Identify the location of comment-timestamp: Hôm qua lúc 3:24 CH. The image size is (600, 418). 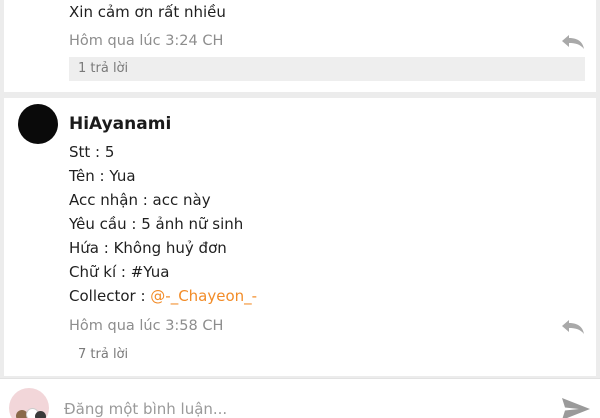
(146, 41).